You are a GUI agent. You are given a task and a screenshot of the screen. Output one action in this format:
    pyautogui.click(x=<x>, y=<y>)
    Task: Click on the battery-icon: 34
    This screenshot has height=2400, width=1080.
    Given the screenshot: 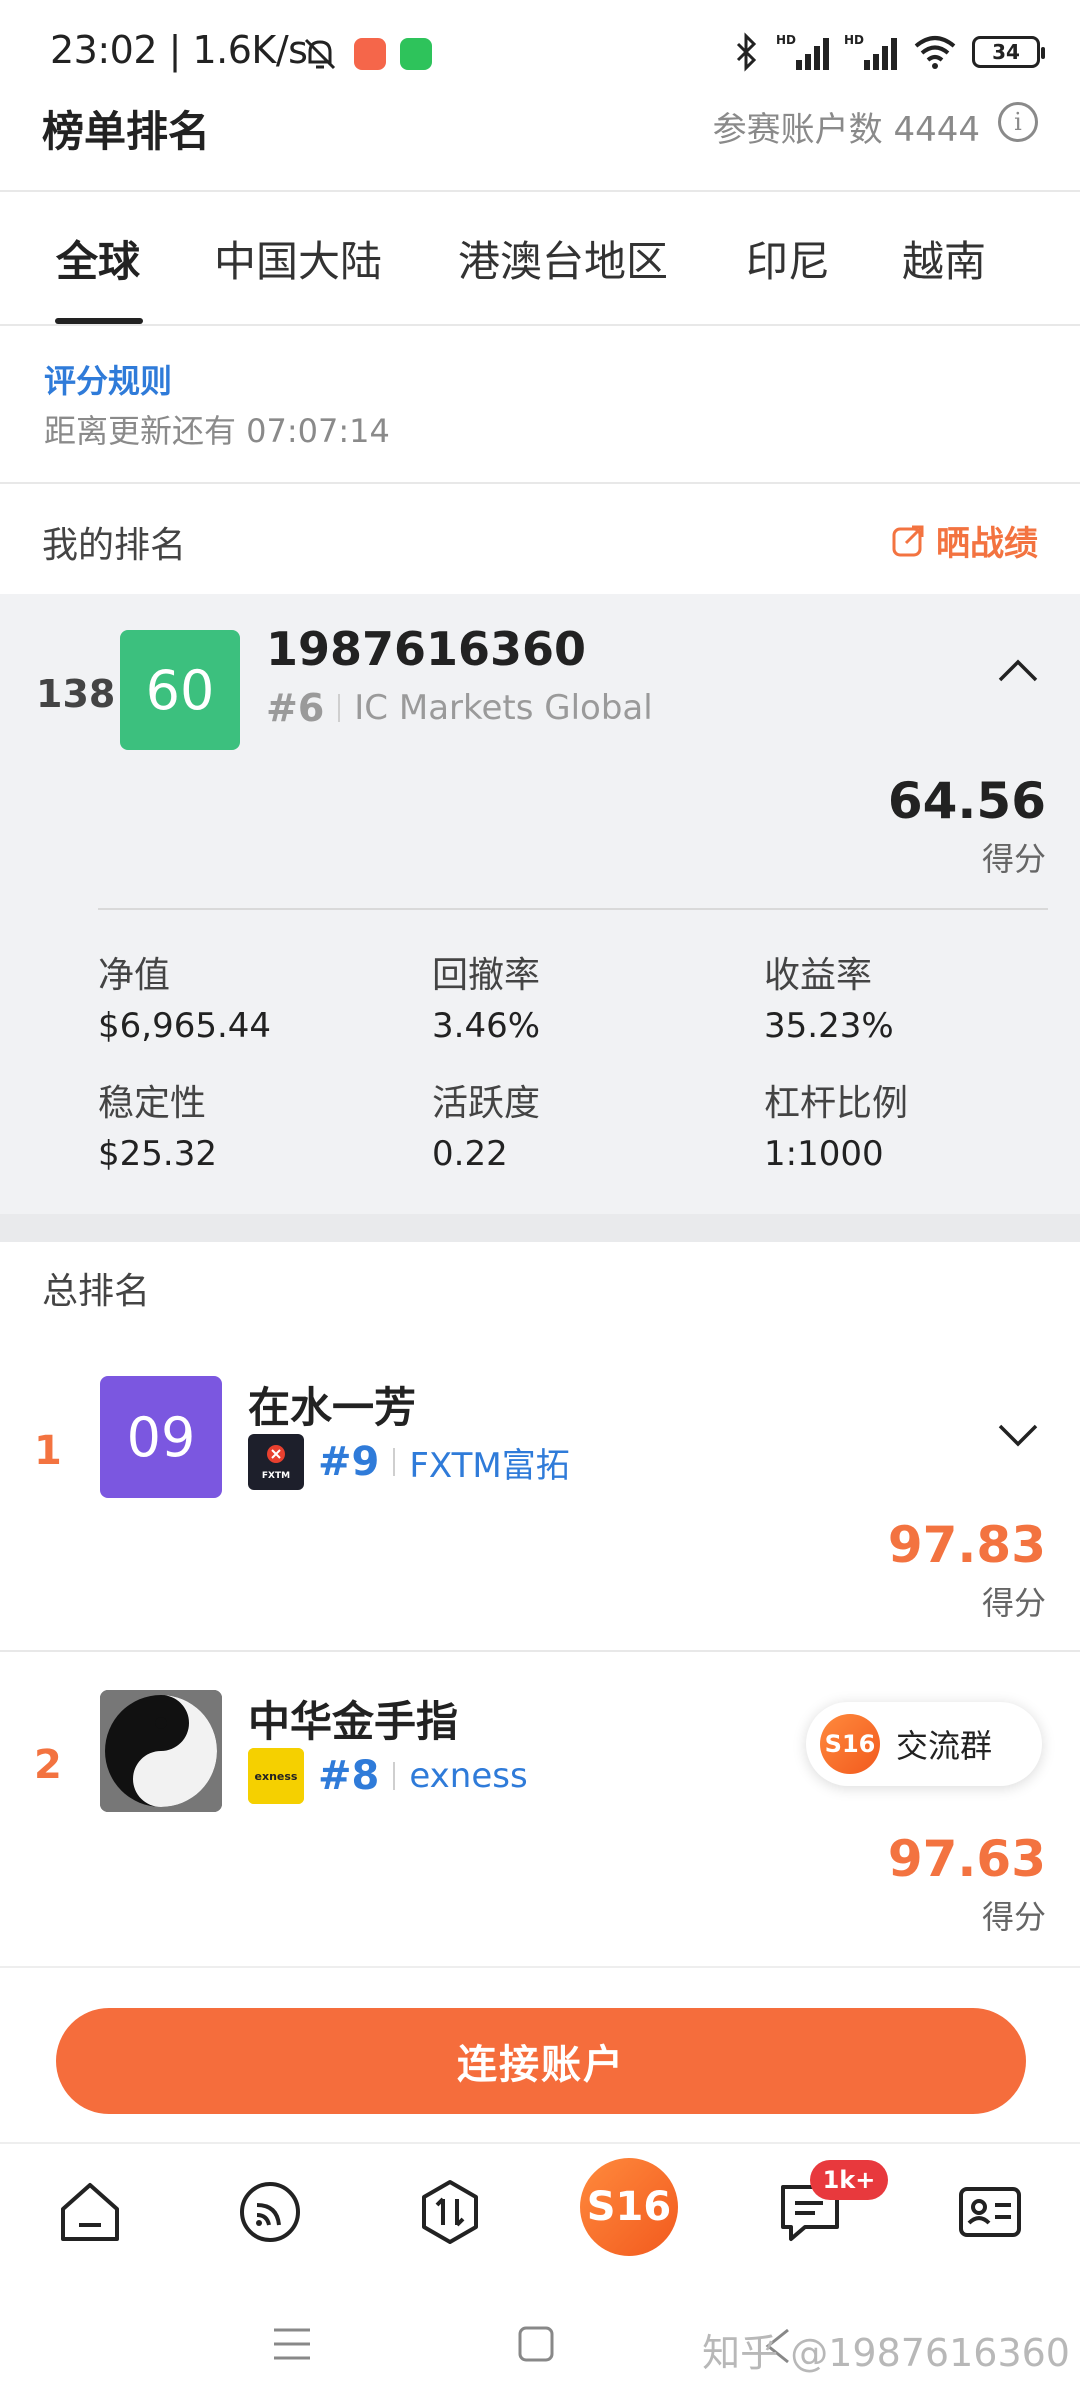 What is the action you would take?
    pyautogui.click(x=1008, y=52)
    